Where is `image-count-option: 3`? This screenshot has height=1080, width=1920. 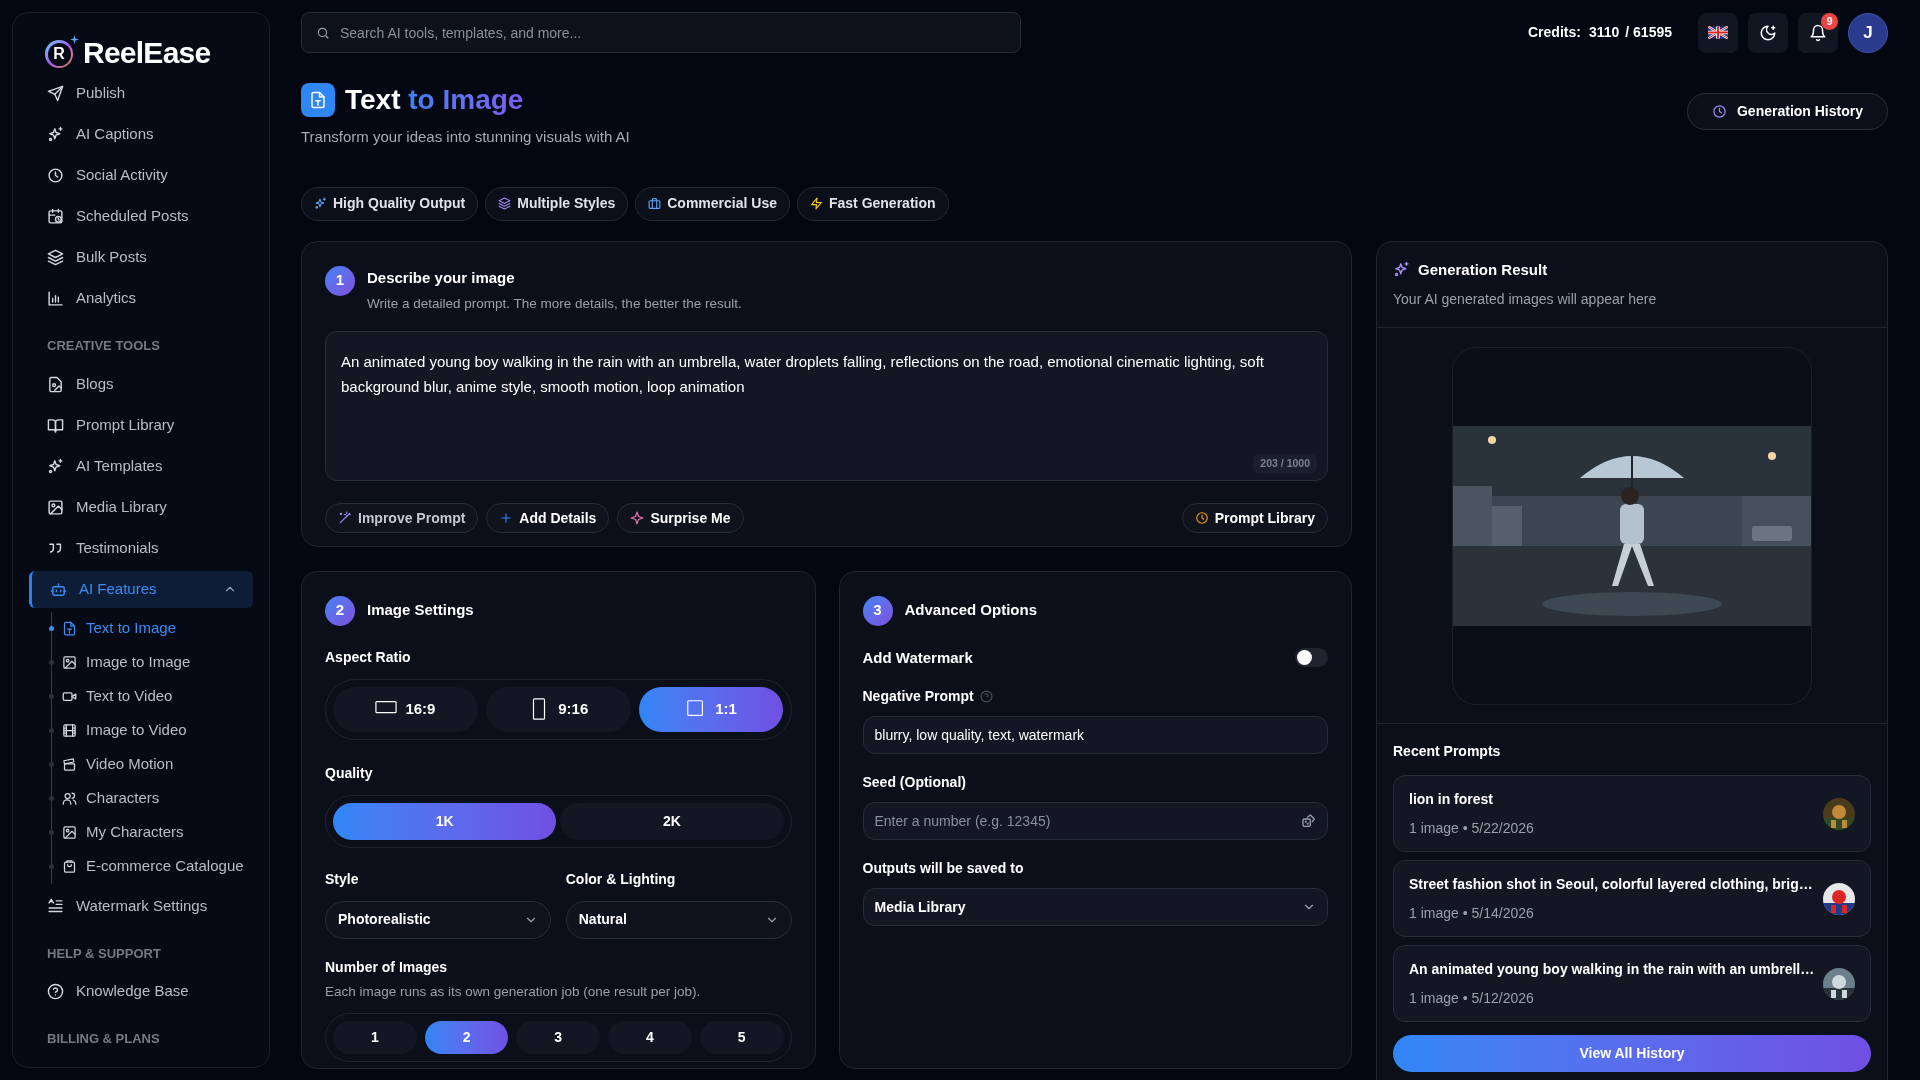
image-count-option: 3 is located at coordinates (558, 1037).